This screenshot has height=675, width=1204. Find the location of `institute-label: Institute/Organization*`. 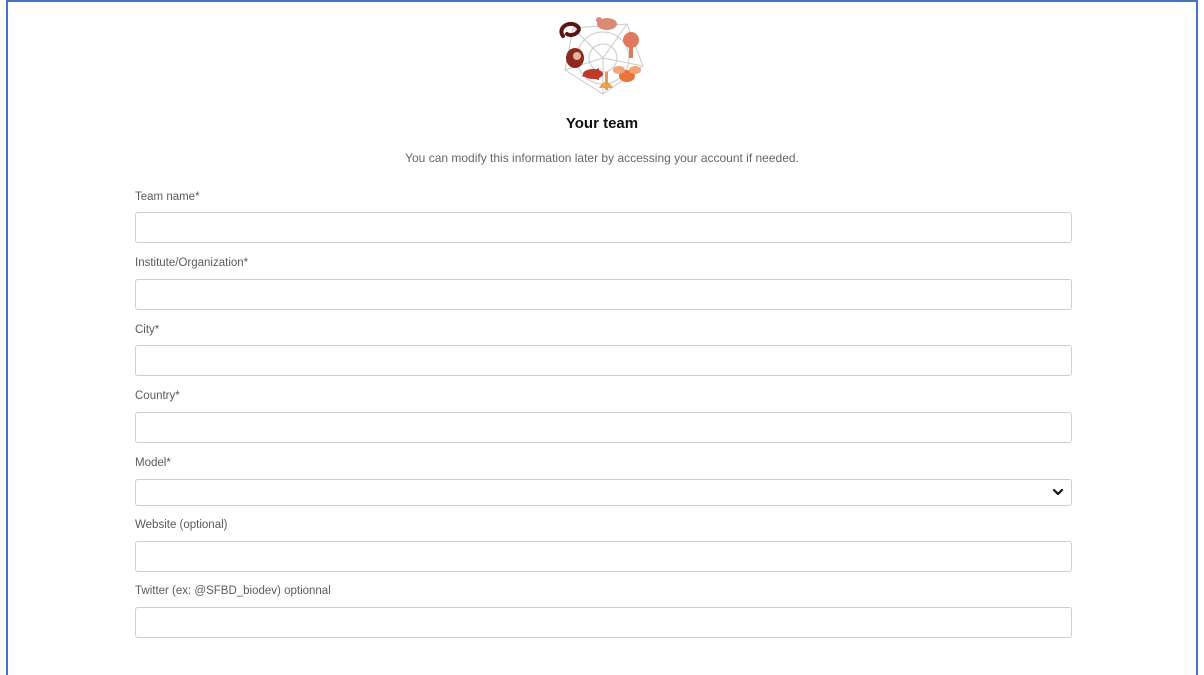

institute-label: Institute/Organization* is located at coordinates (192, 263).